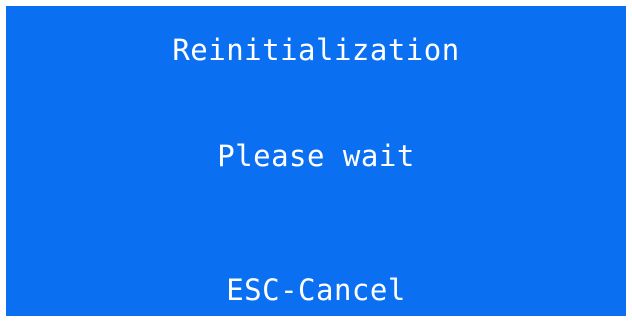  What do you see at coordinates (316, 50) in the screenshot?
I see `dialog-title: Reinitialization` at bounding box center [316, 50].